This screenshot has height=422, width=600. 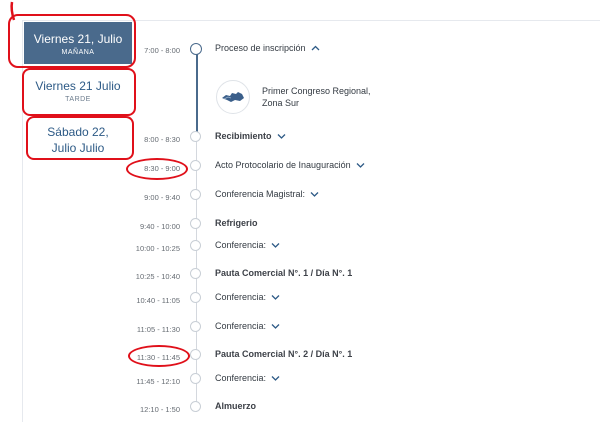 What do you see at coordinates (158, 357) in the screenshot?
I see `session-time: 11:30 - 11:45` at bounding box center [158, 357].